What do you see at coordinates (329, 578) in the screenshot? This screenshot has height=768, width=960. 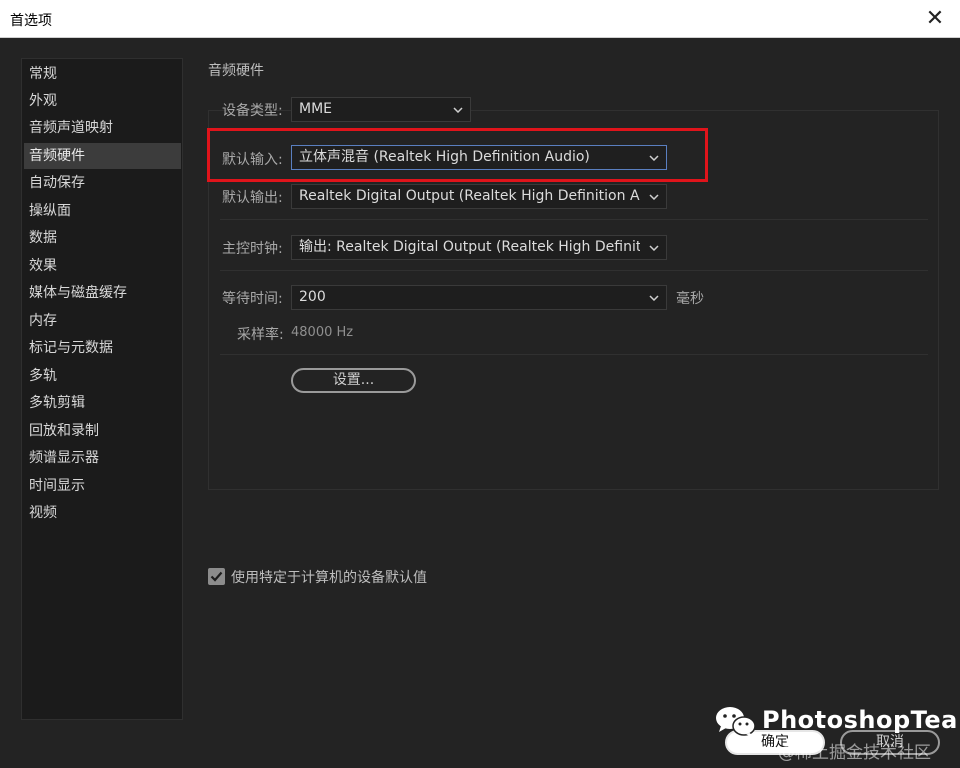 I see `use-defaults-label: 使用特定于计算机的设备默认值` at bounding box center [329, 578].